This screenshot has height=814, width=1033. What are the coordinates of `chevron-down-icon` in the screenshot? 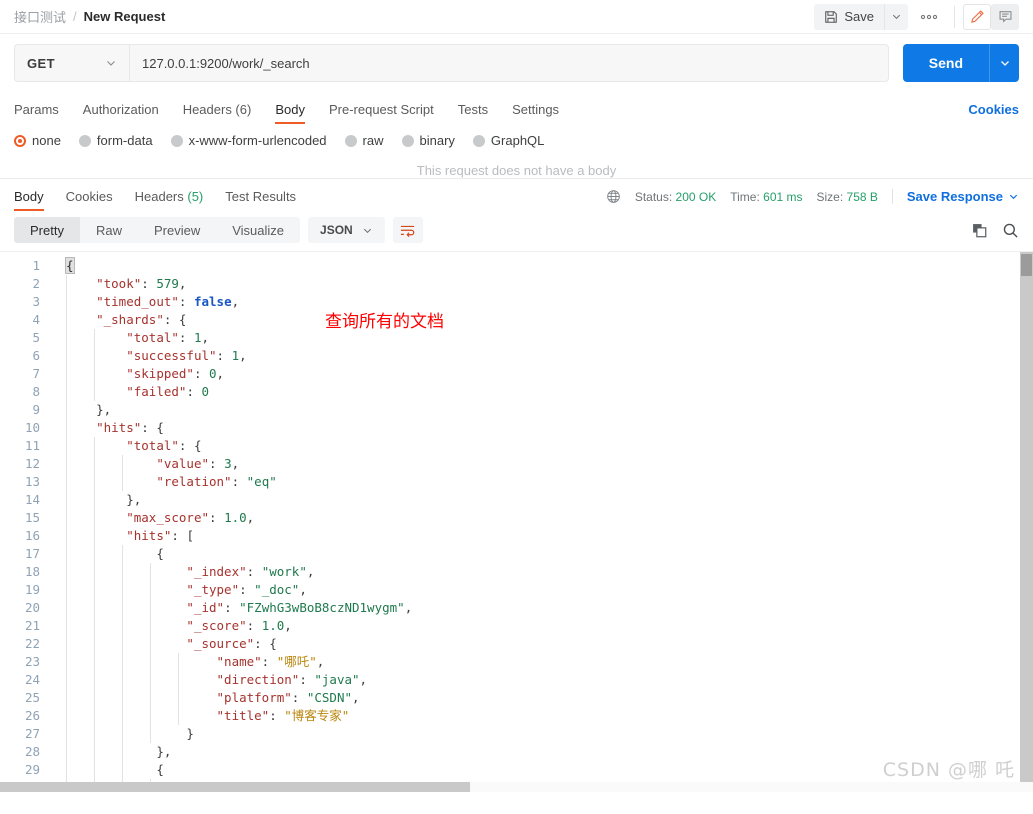 It's located at (1005, 63).